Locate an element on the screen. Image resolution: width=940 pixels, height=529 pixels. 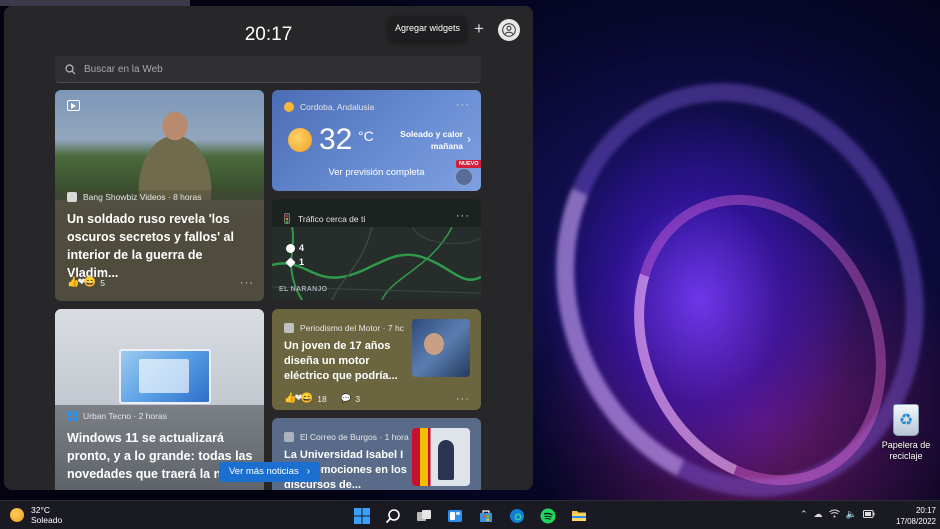
onedrive-icon: ☁ is located at coordinates (818, 514).